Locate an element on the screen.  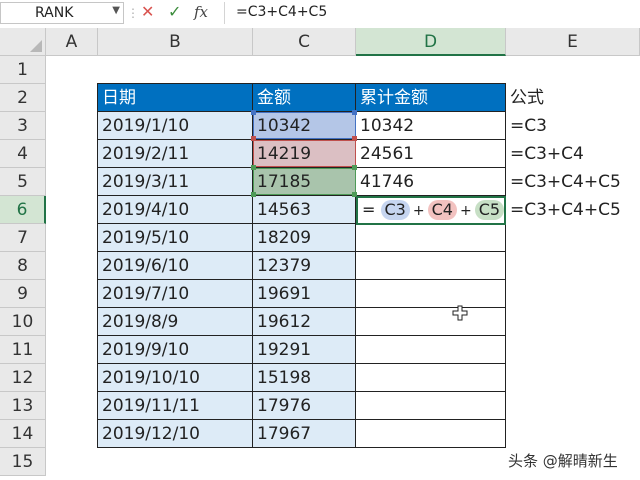
watermark: 头条 @解晴新生 is located at coordinates (563, 461).